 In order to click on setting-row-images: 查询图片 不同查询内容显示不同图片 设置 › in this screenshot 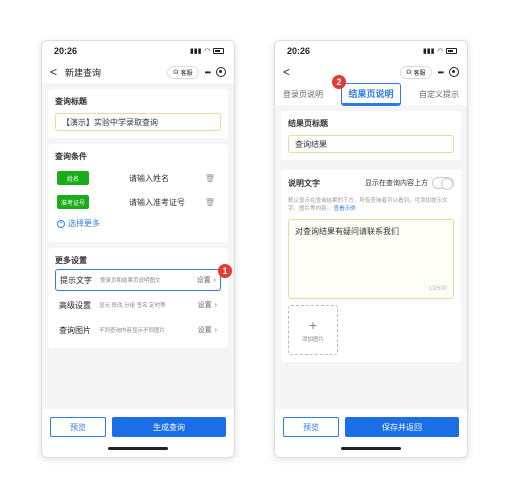, I will do `click(138, 330)`.